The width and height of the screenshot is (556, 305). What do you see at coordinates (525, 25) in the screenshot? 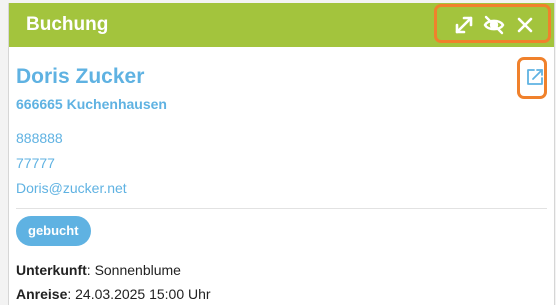
I see `close-icon` at bounding box center [525, 25].